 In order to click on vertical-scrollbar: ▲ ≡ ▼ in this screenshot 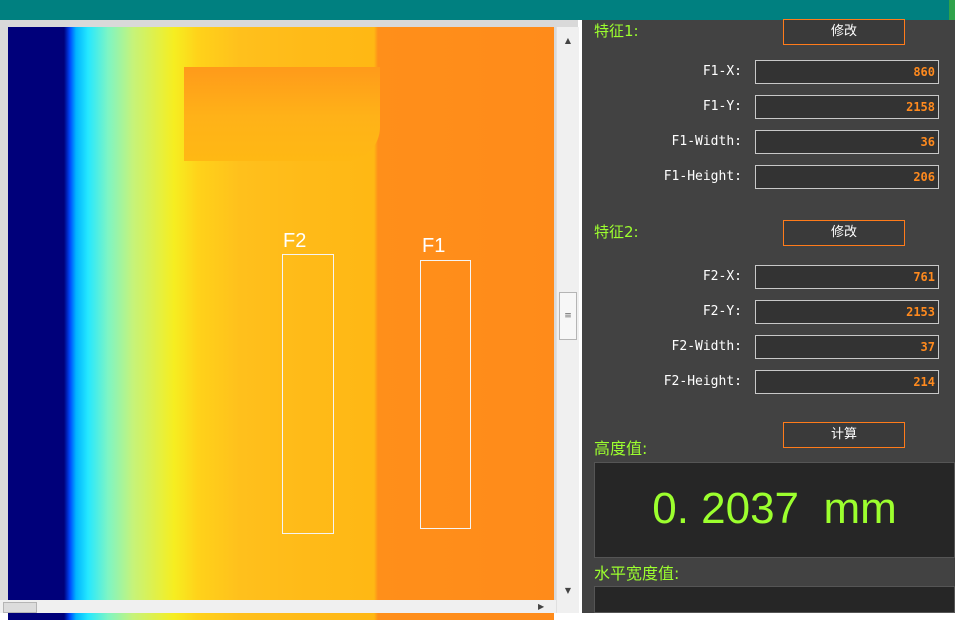, I will do `click(567, 320)`.